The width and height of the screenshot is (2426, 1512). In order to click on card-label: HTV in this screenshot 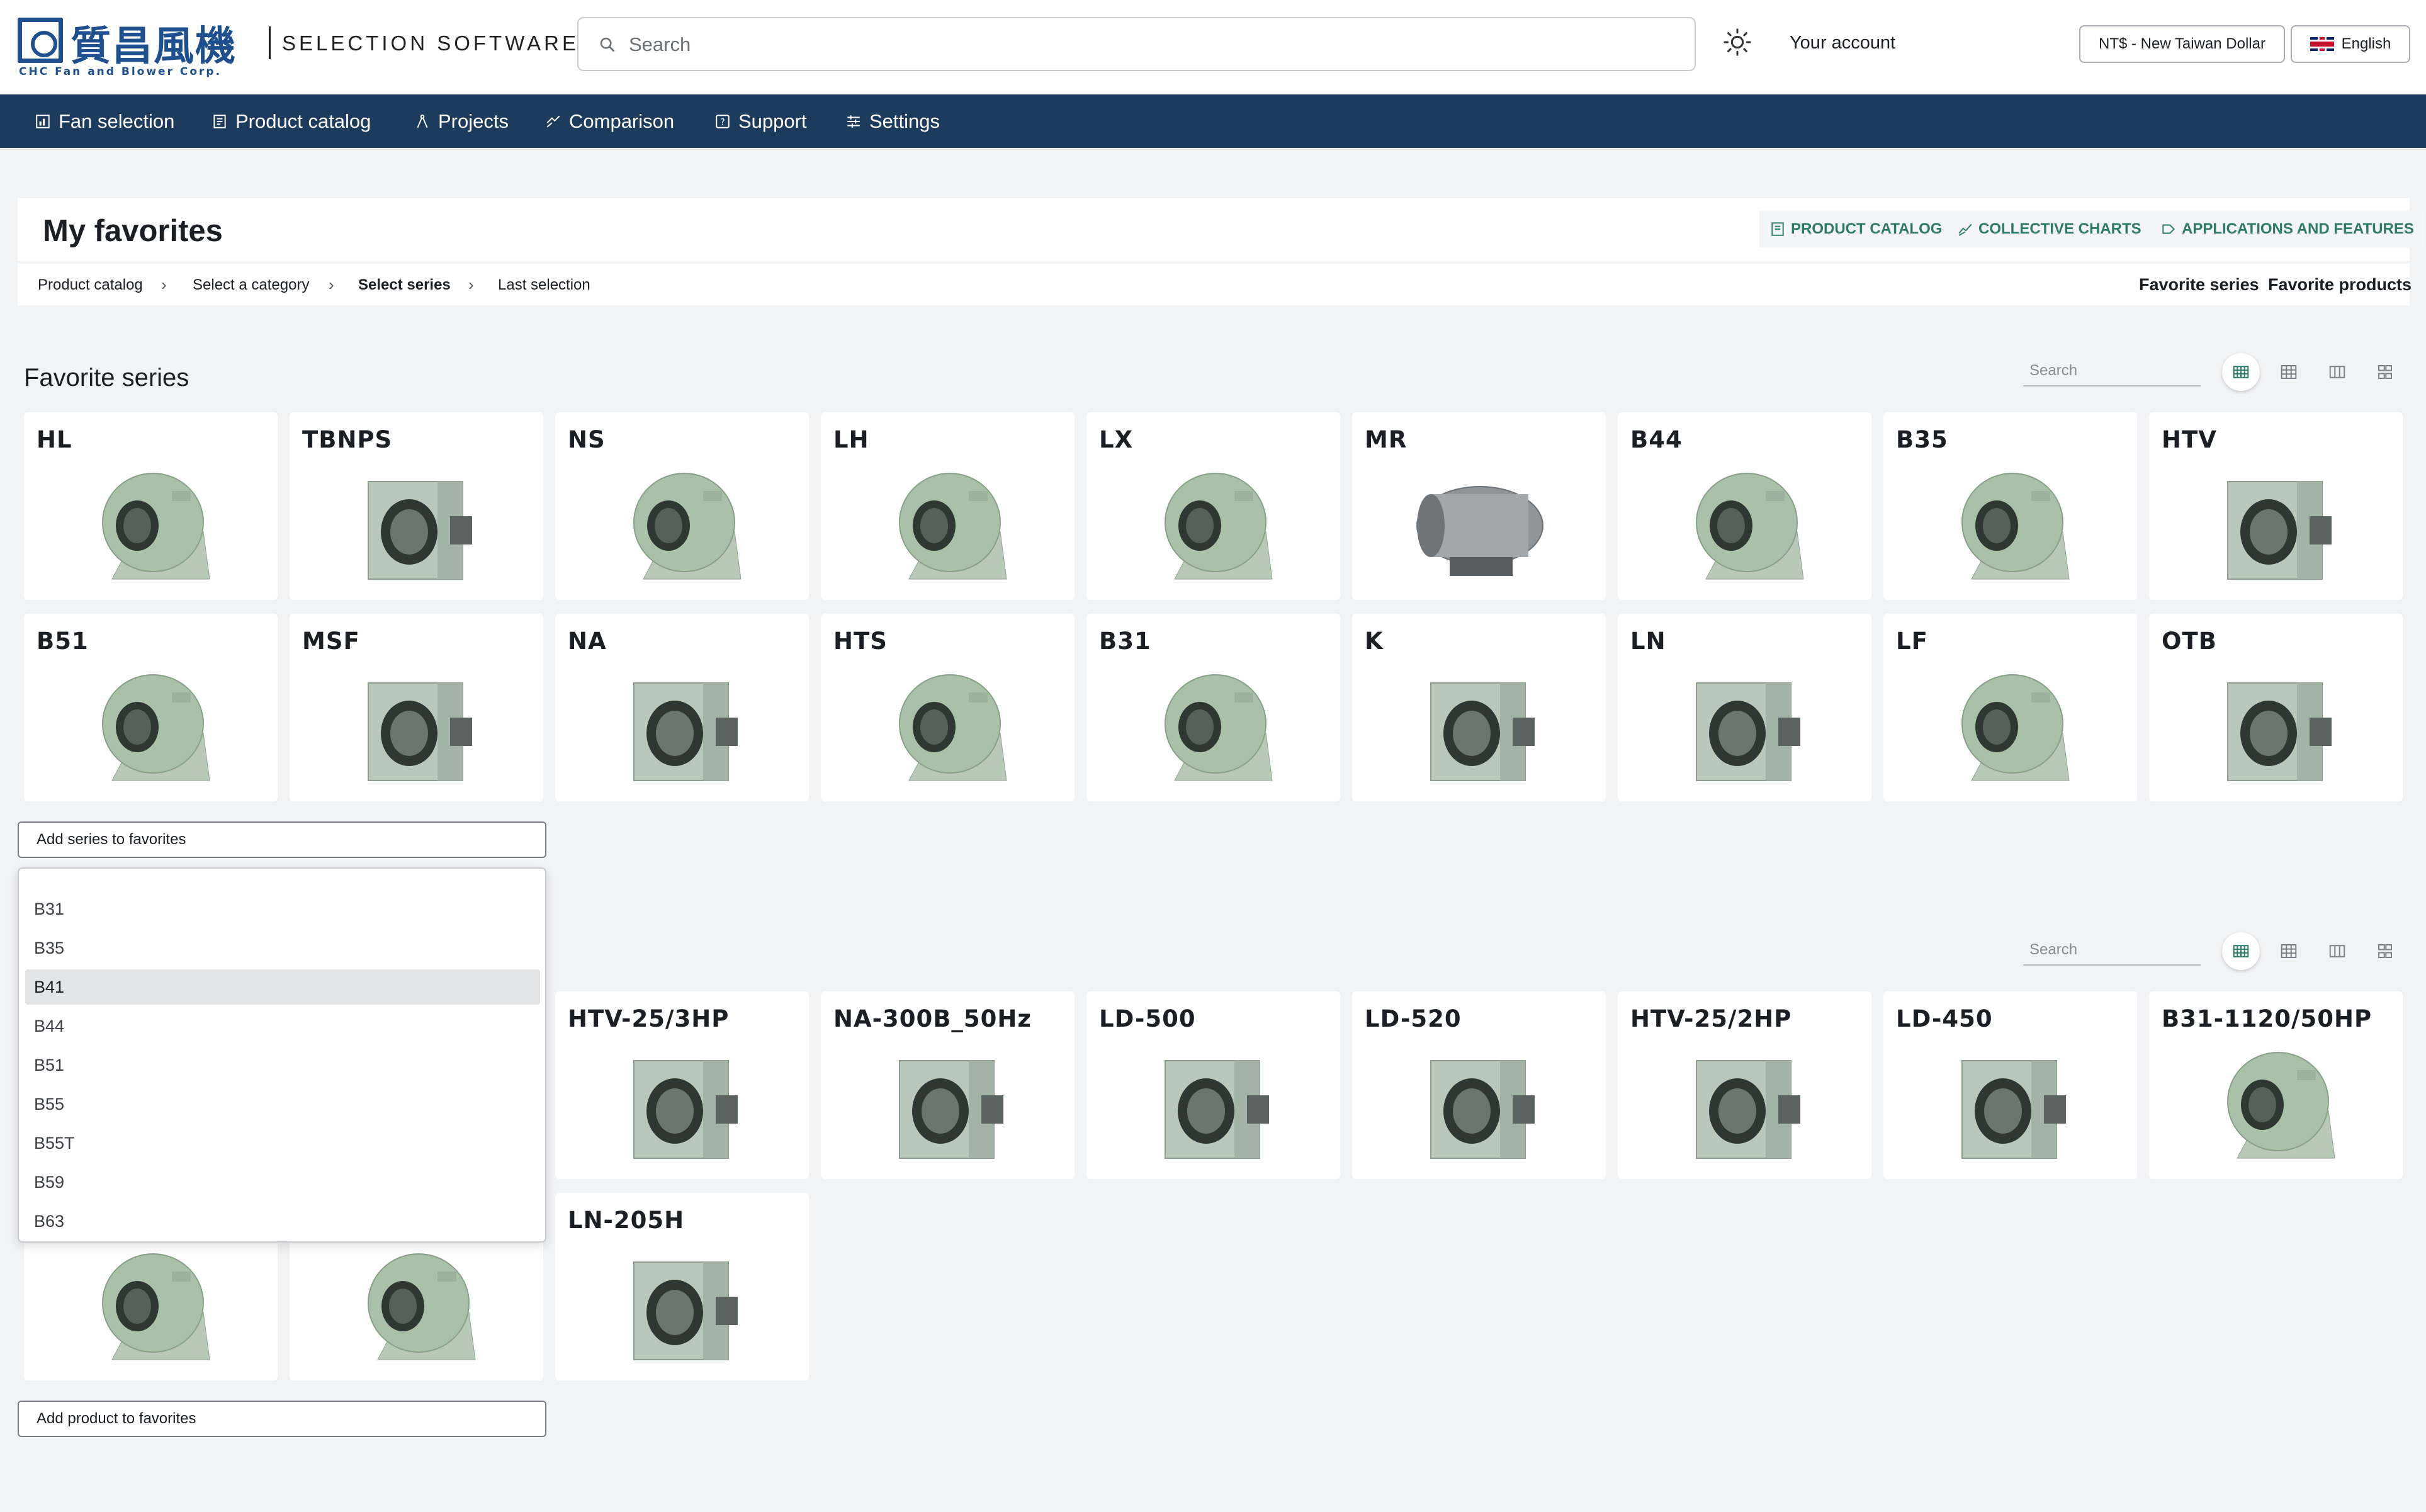, I will do `click(2189, 439)`.